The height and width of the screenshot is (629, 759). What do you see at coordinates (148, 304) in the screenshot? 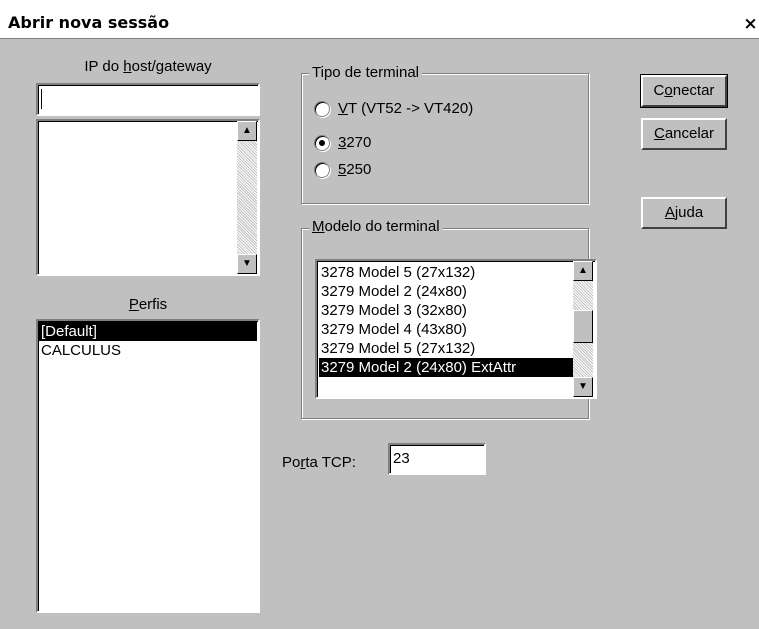
I see `profiles-label: Perfis` at bounding box center [148, 304].